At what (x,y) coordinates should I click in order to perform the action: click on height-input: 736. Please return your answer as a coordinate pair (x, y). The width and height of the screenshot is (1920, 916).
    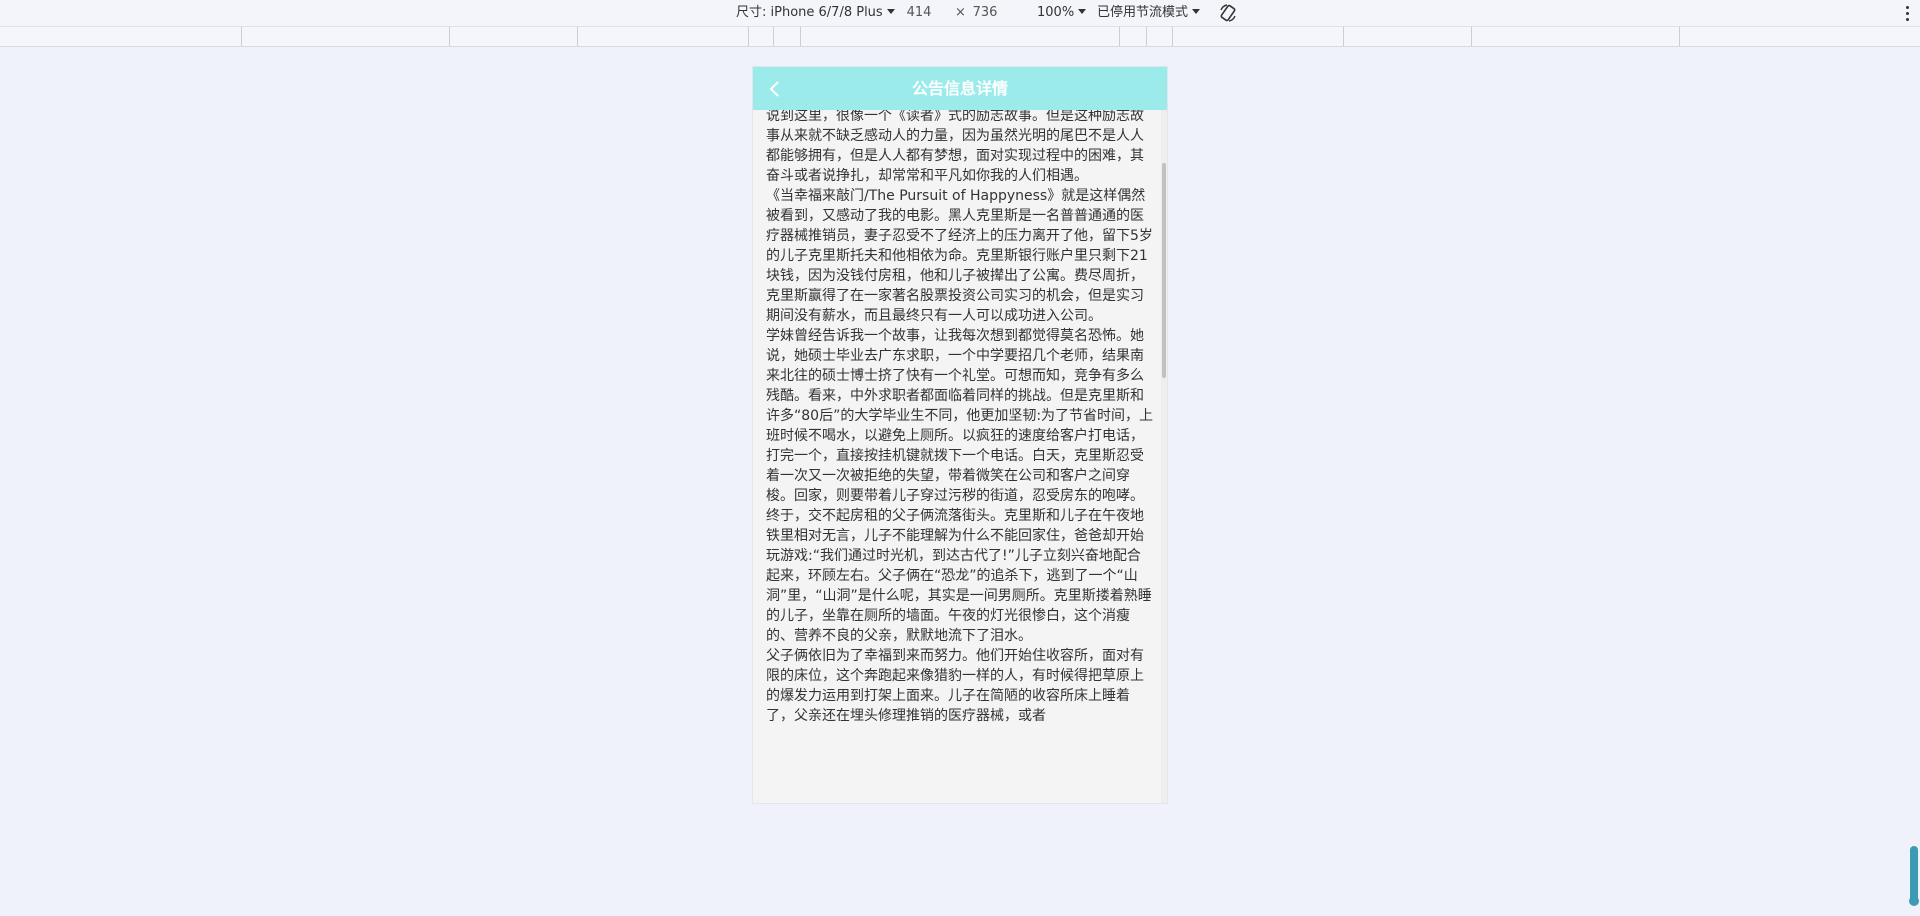
    Looking at the image, I should click on (985, 13).